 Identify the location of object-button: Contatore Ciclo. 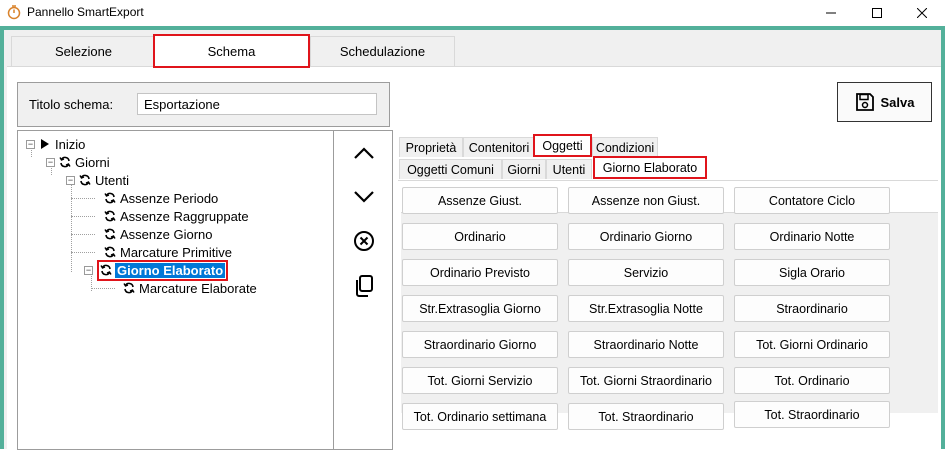
(812, 200).